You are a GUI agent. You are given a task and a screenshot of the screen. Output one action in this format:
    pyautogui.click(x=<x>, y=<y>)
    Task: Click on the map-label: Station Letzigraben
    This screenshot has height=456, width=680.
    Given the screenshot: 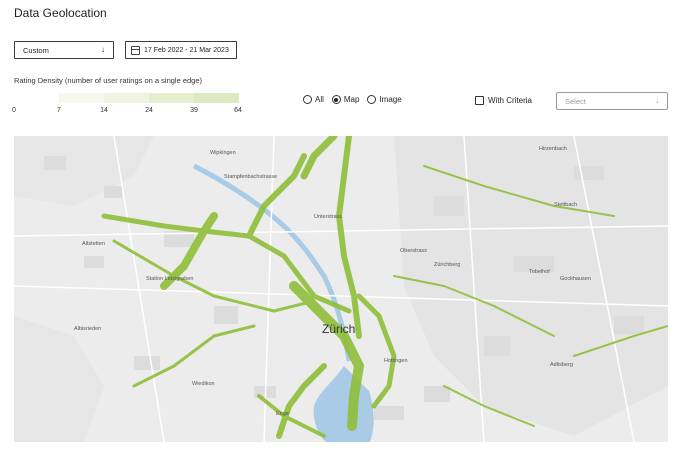 What is the action you would take?
    pyautogui.click(x=170, y=279)
    